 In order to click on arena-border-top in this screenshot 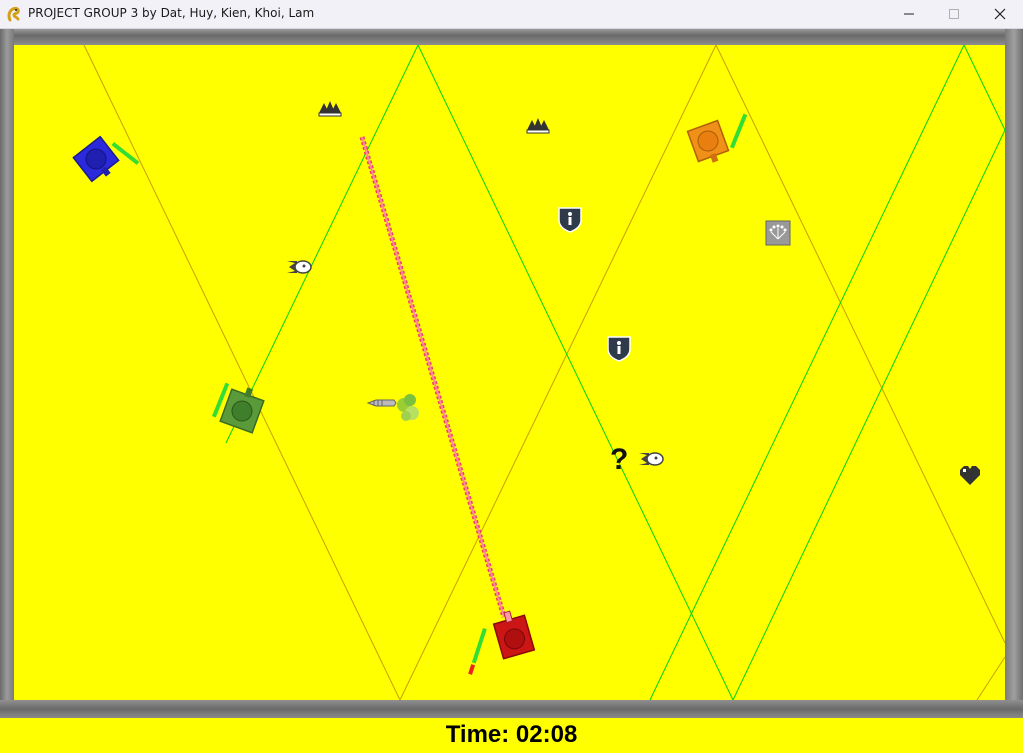, I will do `click(511, 37)`.